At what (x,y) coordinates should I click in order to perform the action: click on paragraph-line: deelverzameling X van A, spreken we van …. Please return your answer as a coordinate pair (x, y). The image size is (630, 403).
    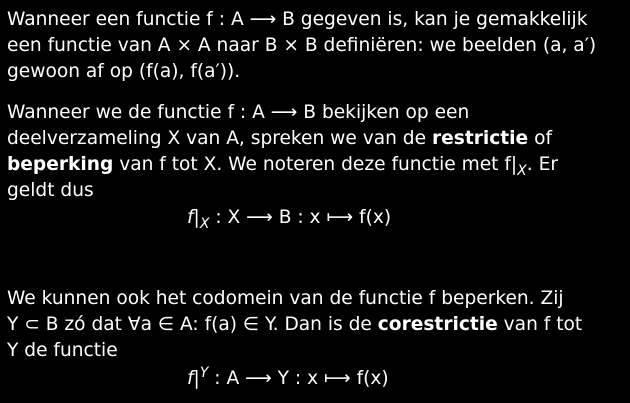
    Looking at the image, I should click on (282, 139).